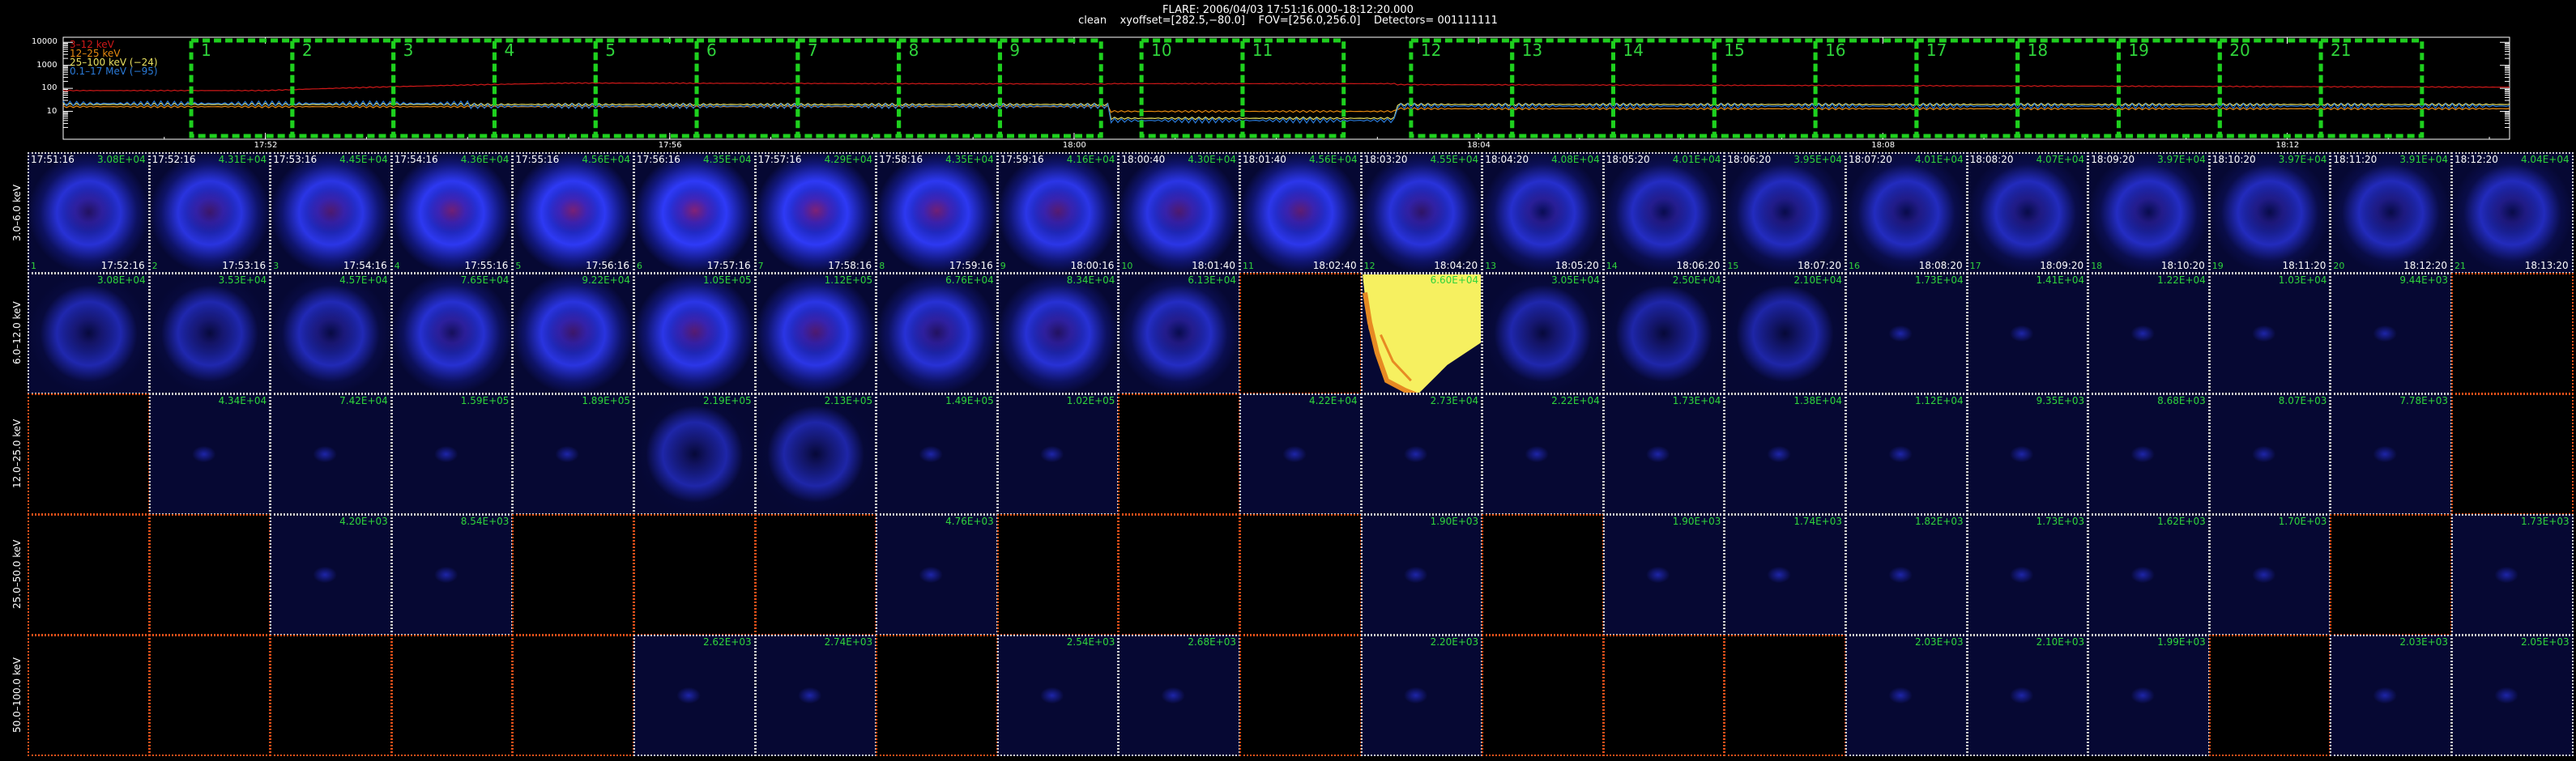 The height and width of the screenshot is (761, 2576). What do you see at coordinates (573, 454) in the screenshot?
I see `image-panel: 1.89E+05` at bounding box center [573, 454].